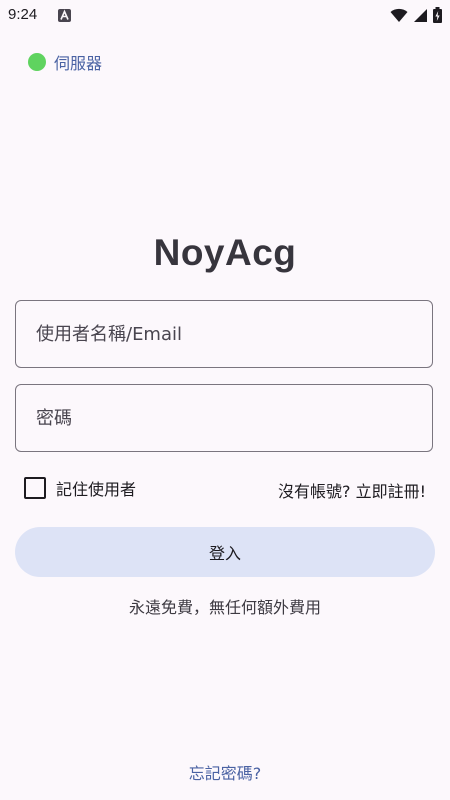 Image resolution: width=450 pixels, height=800 pixels. What do you see at coordinates (352, 490) in the screenshot?
I see `register-link: 沒有帳號? 立即註冊!` at bounding box center [352, 490].